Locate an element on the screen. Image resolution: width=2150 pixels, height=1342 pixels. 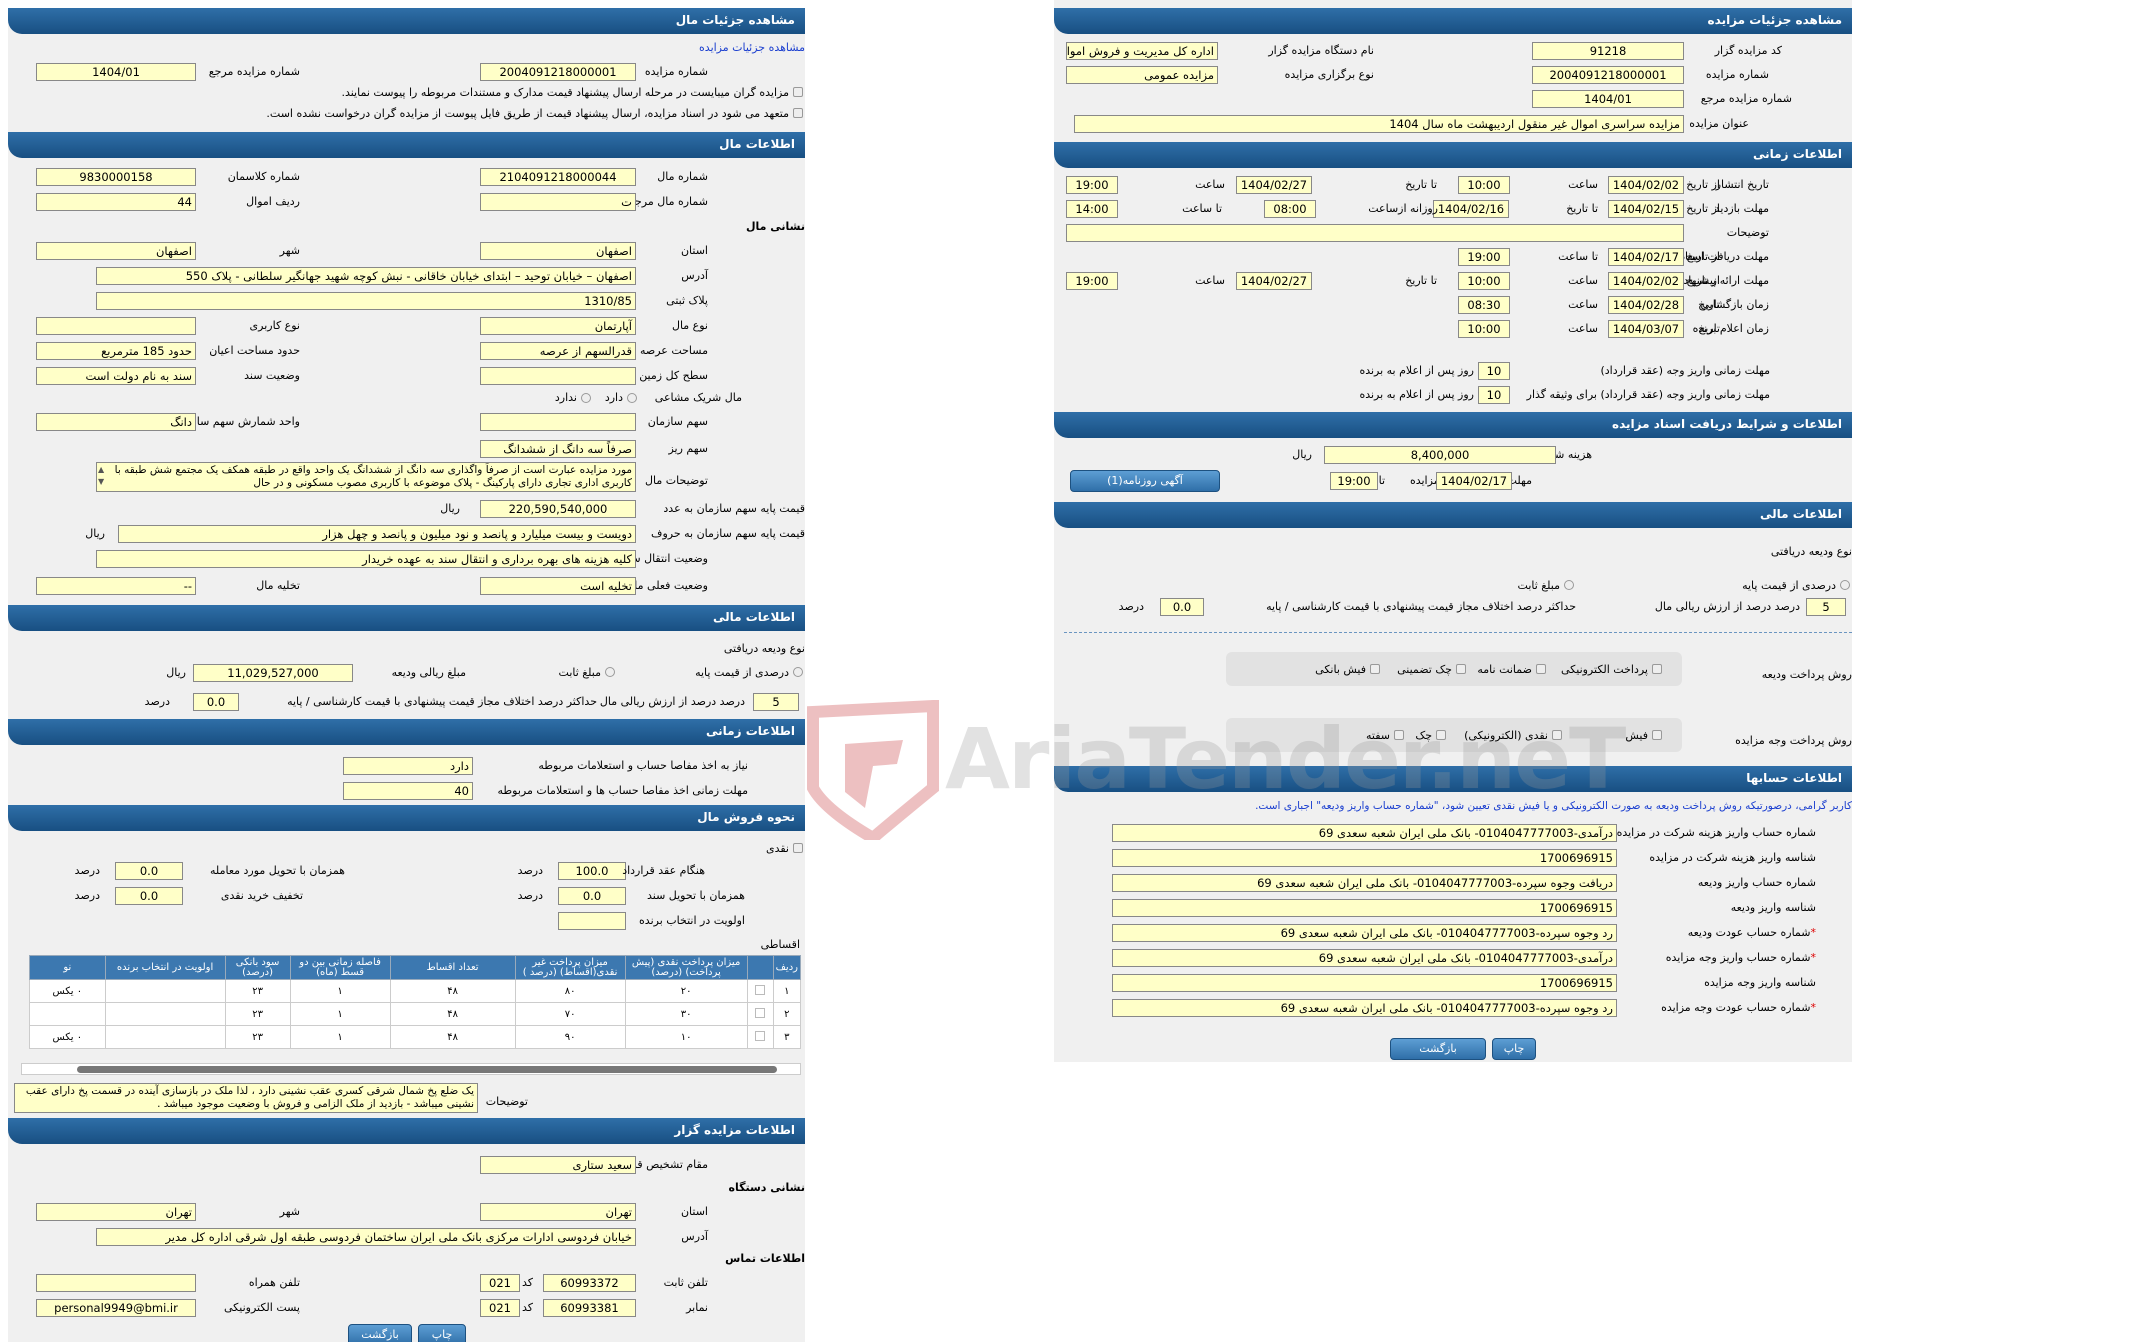
max-diff-field: 0.0 is located at coordinates (216, 702).